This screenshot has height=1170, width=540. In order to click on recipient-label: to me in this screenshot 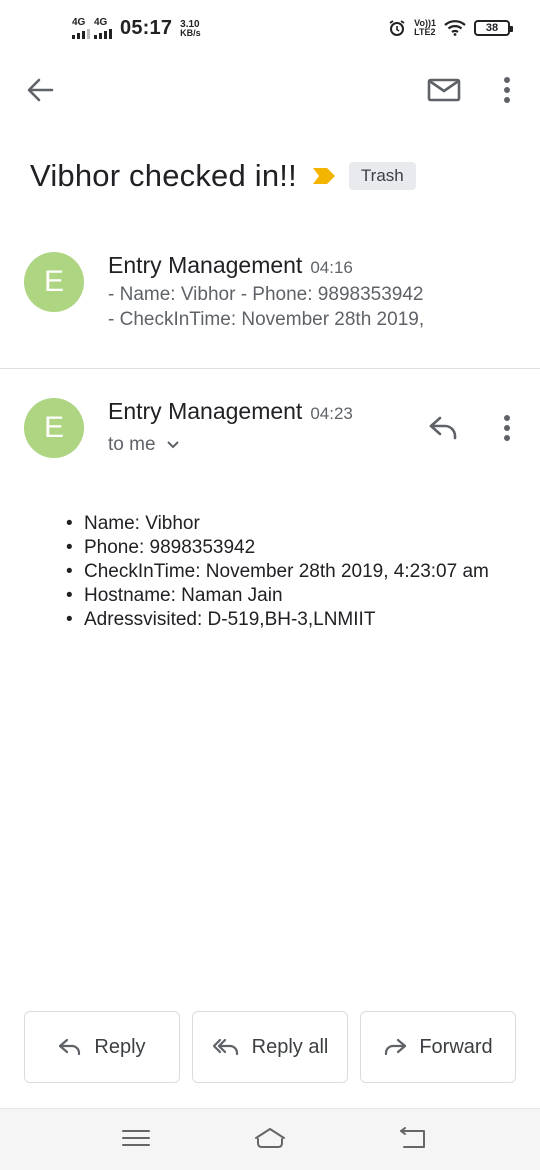, I will do `click(132, 444)`.